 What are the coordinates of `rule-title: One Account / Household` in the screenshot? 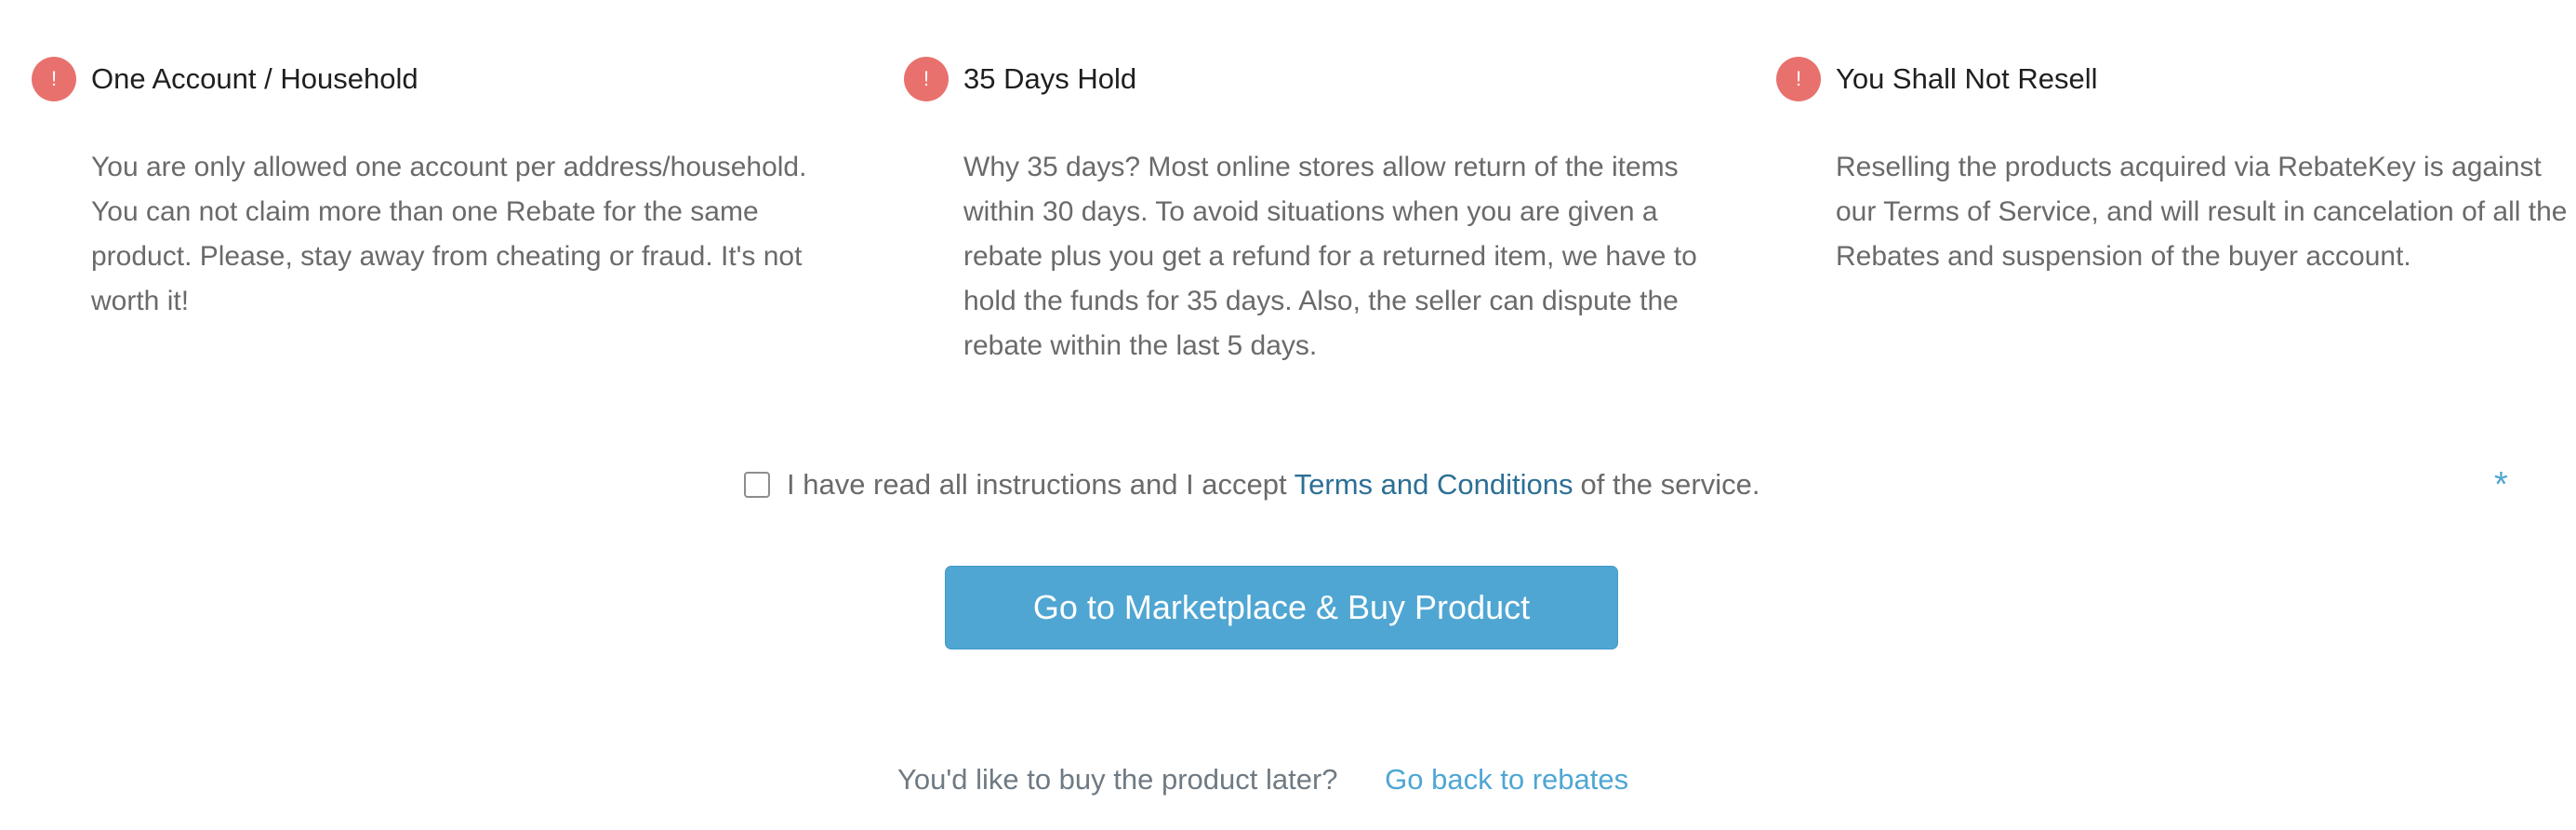 It's located at (254, 78).